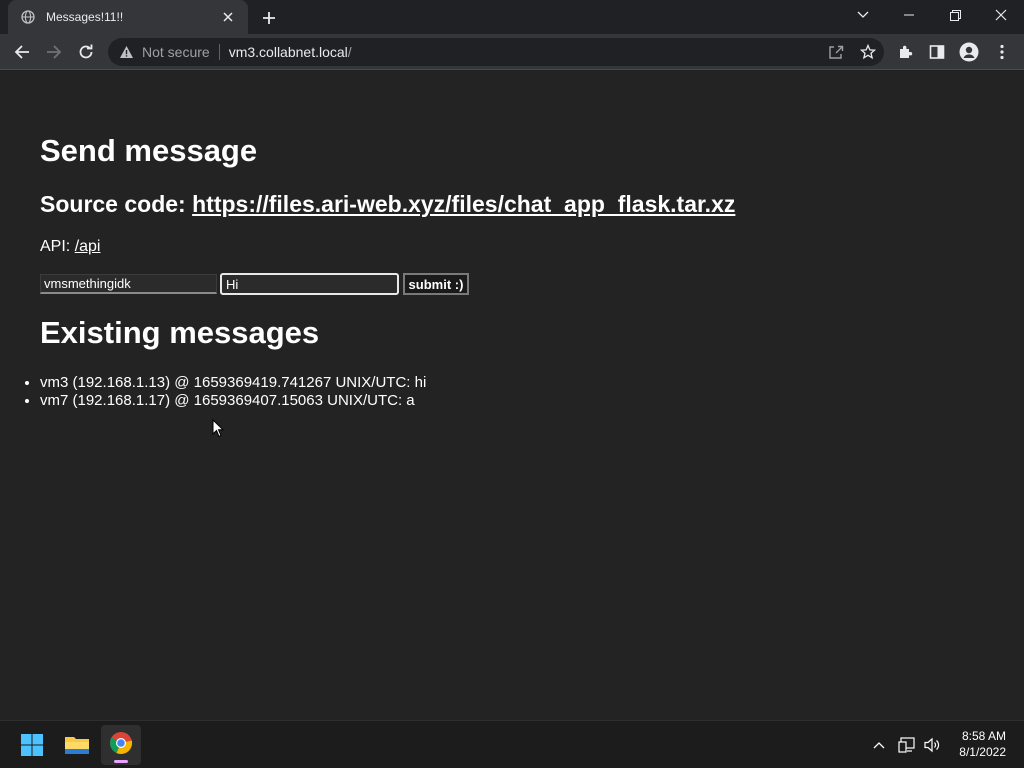  Describe the element at coordinates (909, 15) in the screenshot. I see `minimize-icon` at that location.